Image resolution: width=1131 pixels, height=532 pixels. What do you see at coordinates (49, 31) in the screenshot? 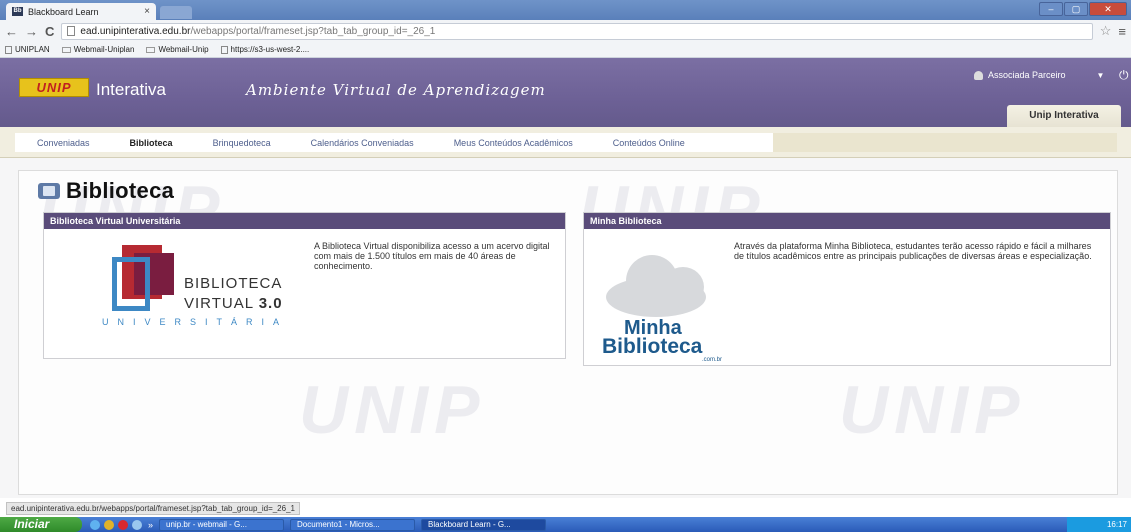
I see `reload-icon: C` at bounding box center [49, 31].